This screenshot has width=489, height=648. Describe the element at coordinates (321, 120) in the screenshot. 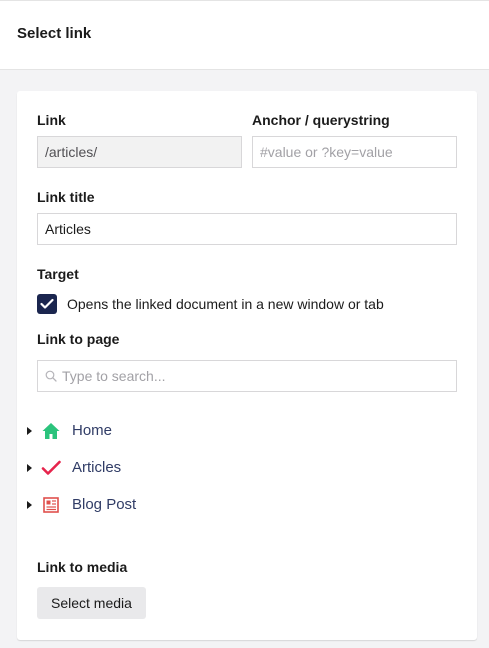

I see `anchor-label: Anchor / querystring` at that location.